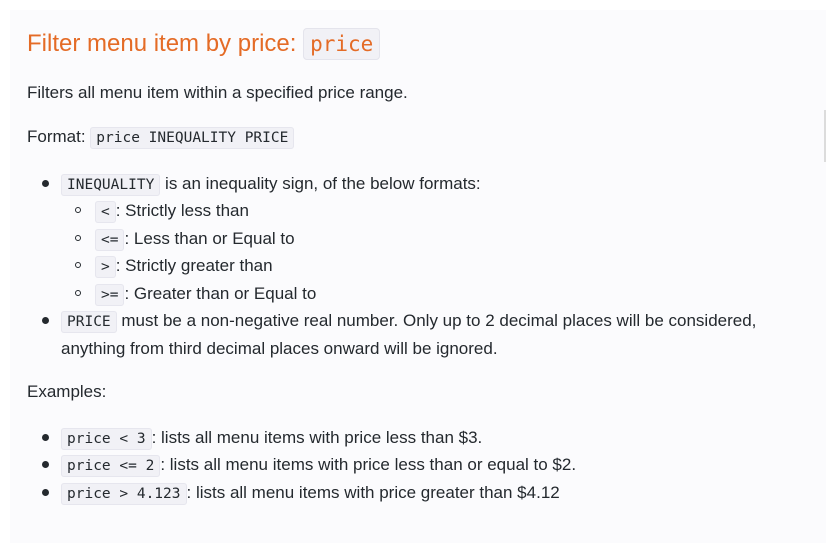 The height and width of the screenshot is (543, 826). What do you see at coordinates (111, 466) in the screenshot?
I see `example-code: price <= 2` at bounding box center [111, 466].